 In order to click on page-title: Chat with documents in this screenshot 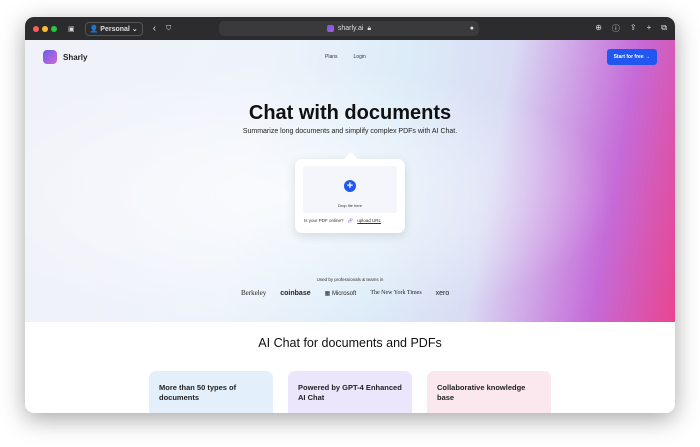, I will do `click(350, 113)`.